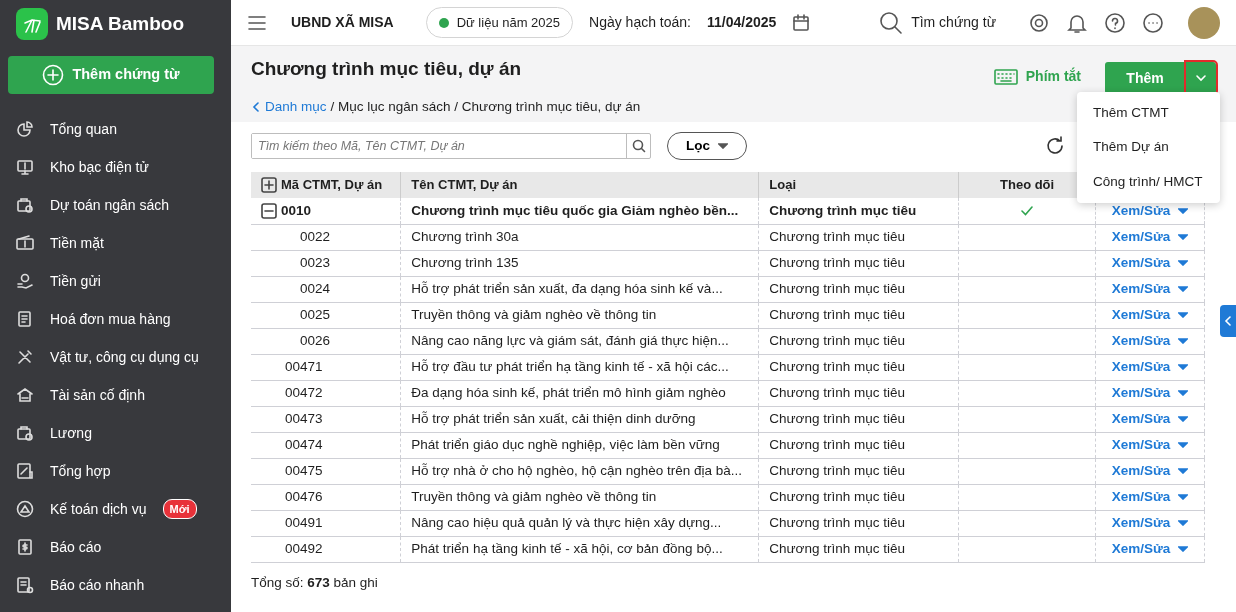 The width and height of the screenshot is (1236, 612). I want to click on breadcrumb-path: / Mục lục ngân sách / Chương trình mục tiêu, dự án, so click(485, 106).